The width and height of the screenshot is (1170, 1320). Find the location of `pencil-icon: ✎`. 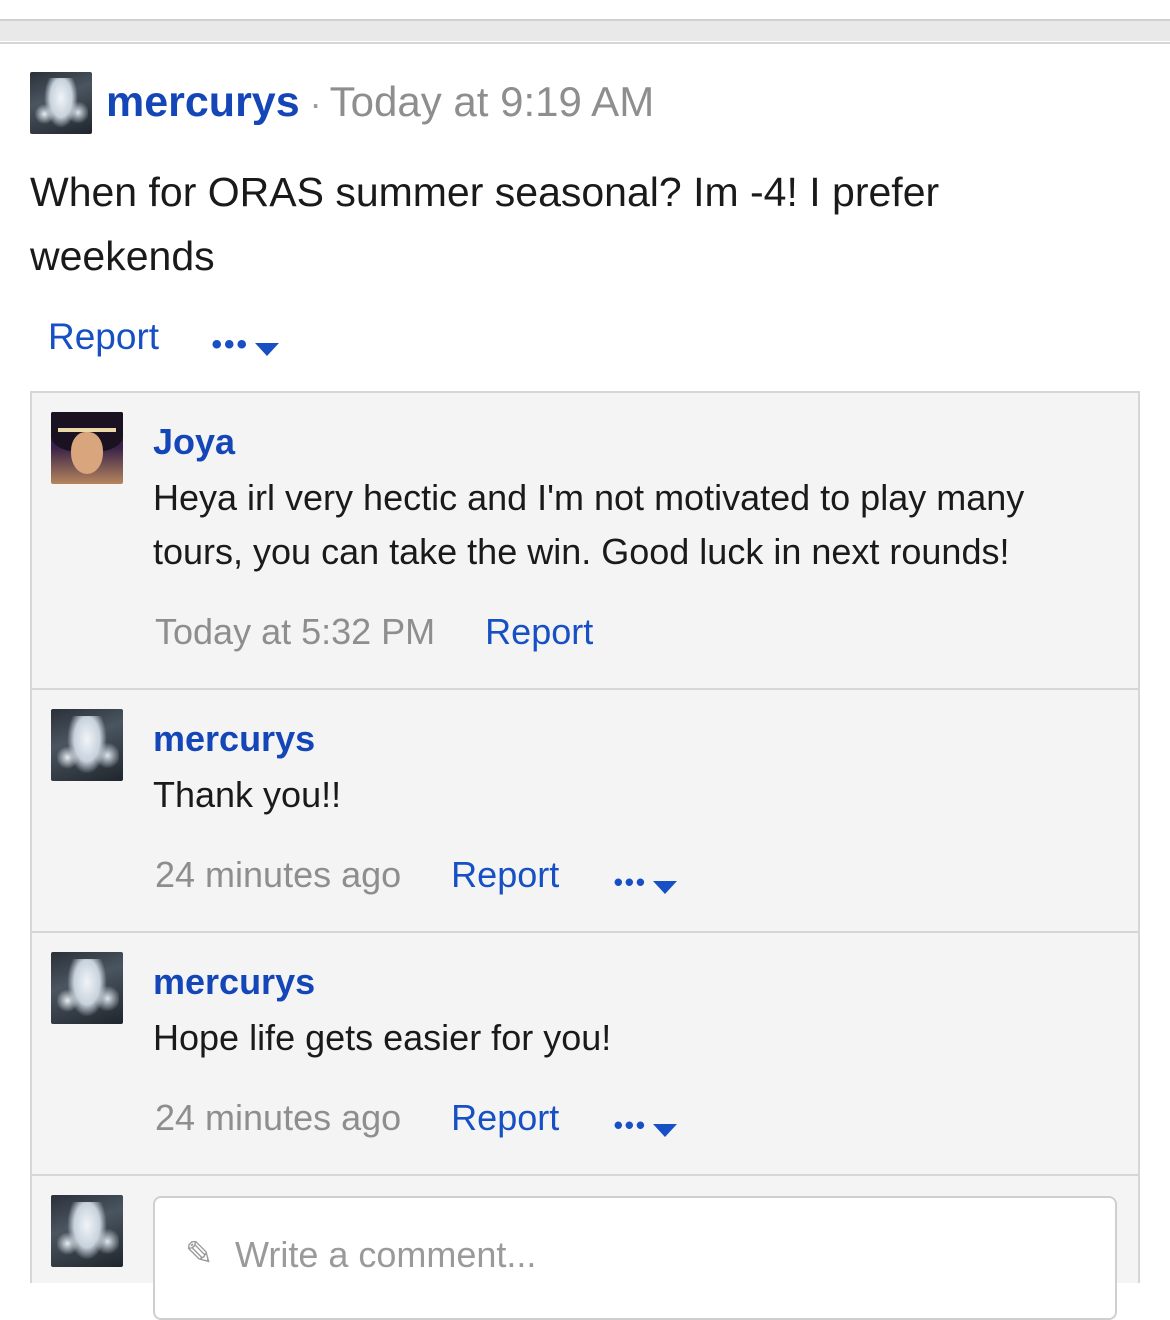

pencil-icon: ✎ is located at coordinates (199, 1254).